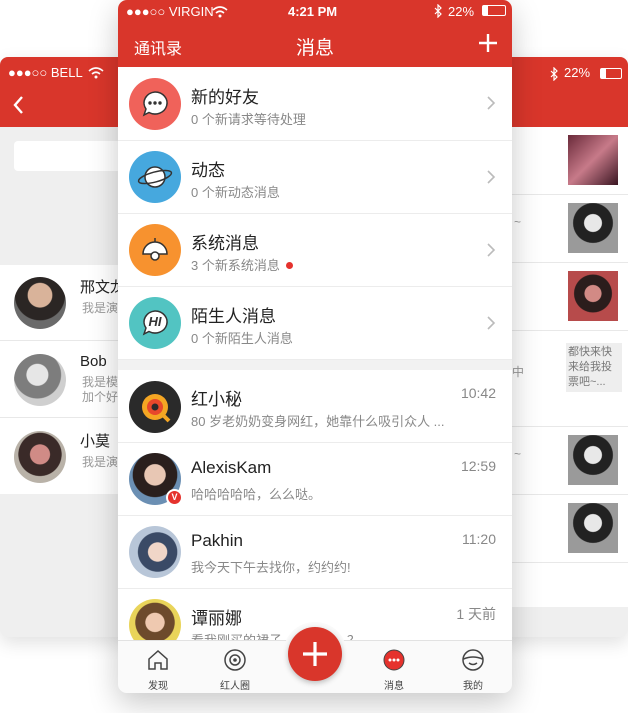 The width and height of the screenshot is (628, 713). I want to click on carrier-name: ●●●○○ VIRGIN, so click(170, 11).